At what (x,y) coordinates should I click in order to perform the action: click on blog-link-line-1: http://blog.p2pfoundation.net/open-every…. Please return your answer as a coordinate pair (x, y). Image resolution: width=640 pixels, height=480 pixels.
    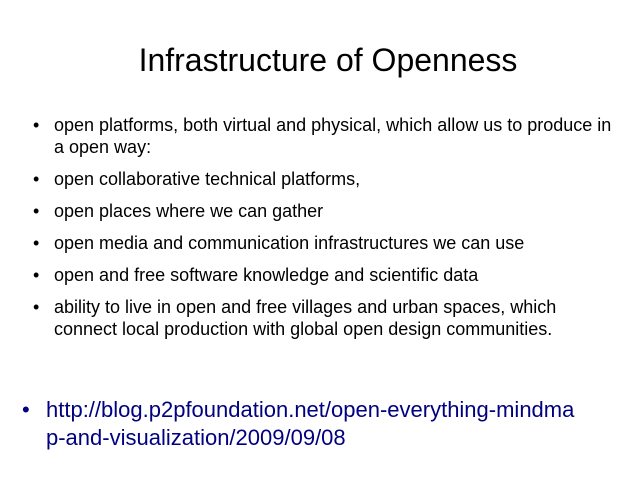
    Looking at the image, I should click on (343, 410).